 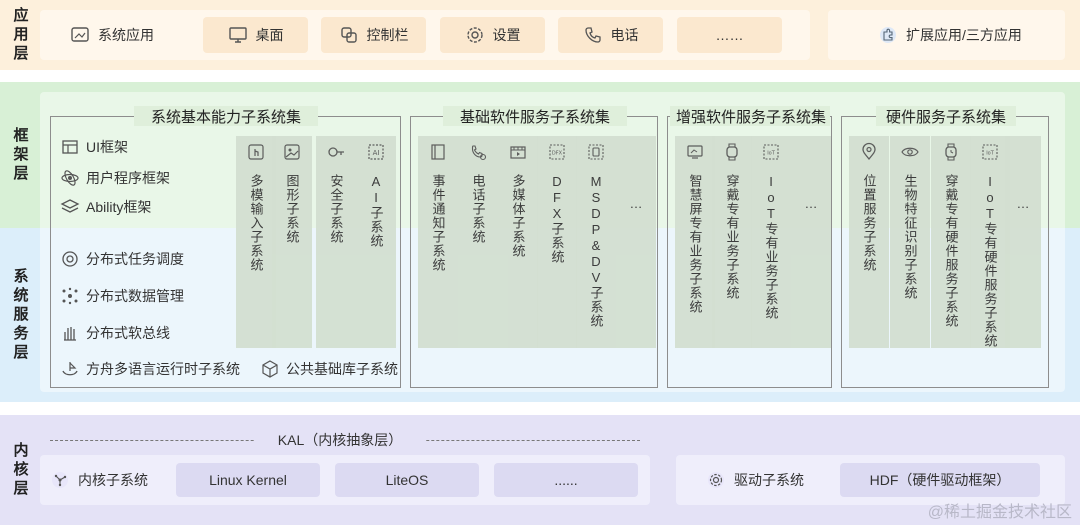 I want to click on system-app-label: 系统应用, so click(x=126, y=35).